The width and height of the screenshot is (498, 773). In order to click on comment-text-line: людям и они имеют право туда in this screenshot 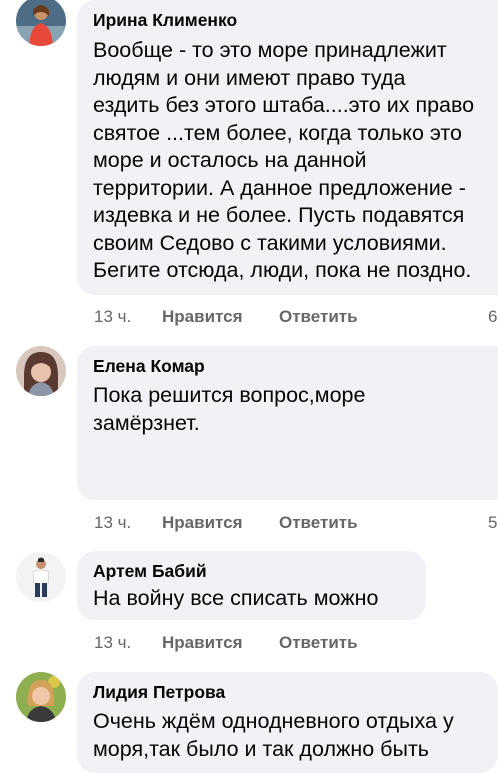, I will do `click(249, 77)`.